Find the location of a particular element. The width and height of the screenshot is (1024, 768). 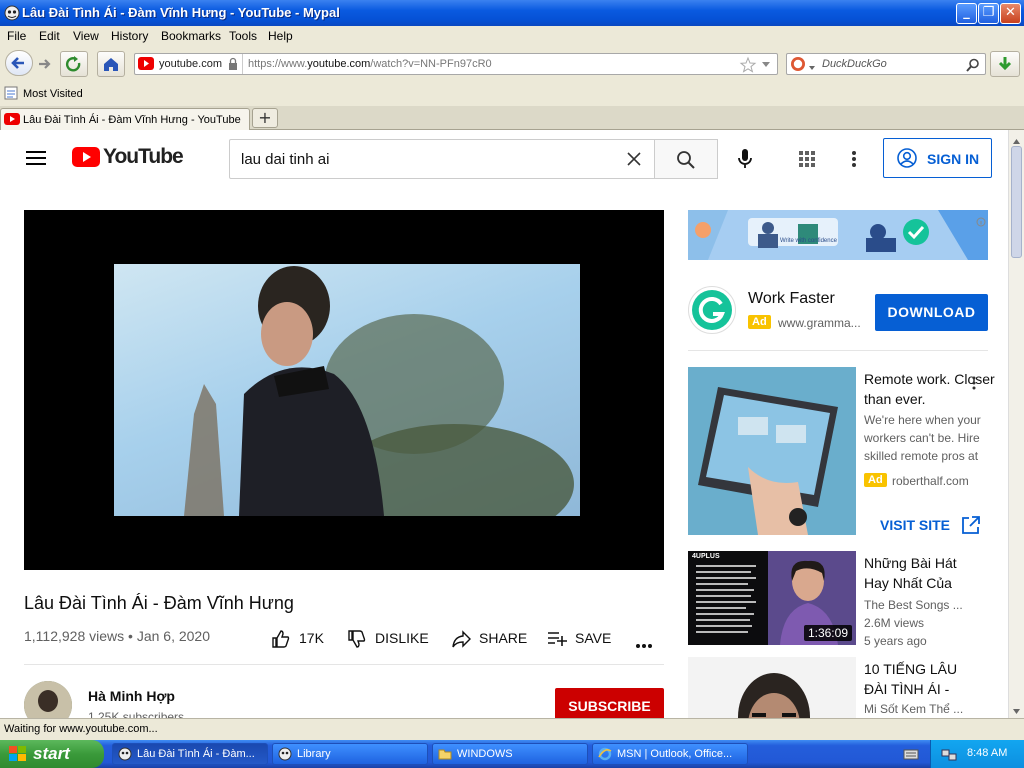

search-query: lau dai tinh ai is located at coordinates (285, 159).